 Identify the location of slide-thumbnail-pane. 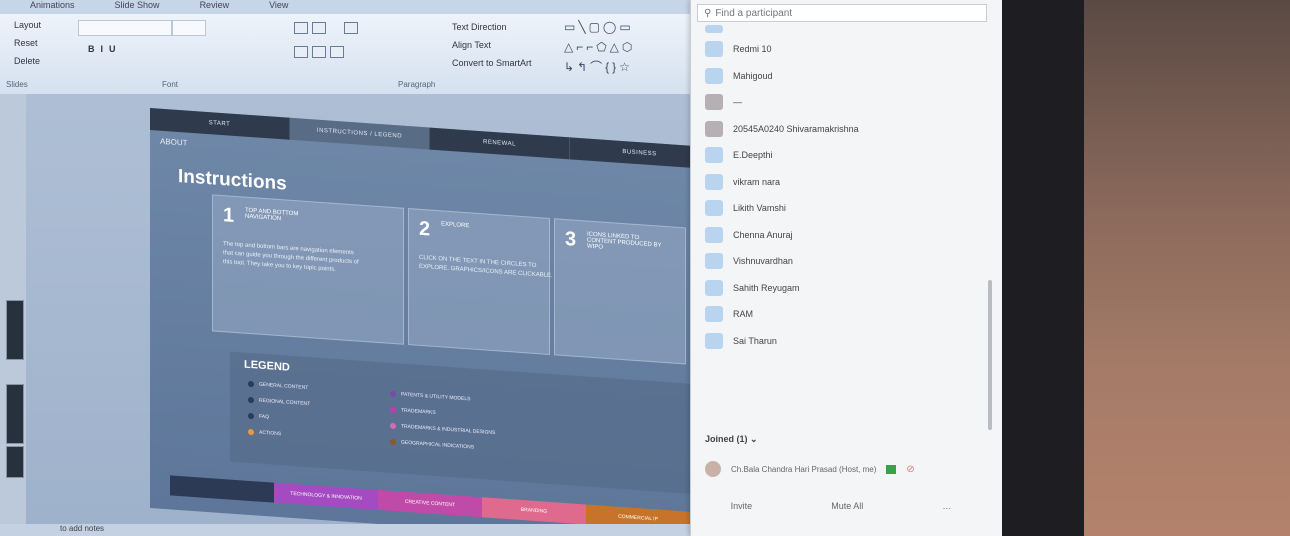
(13, 309).